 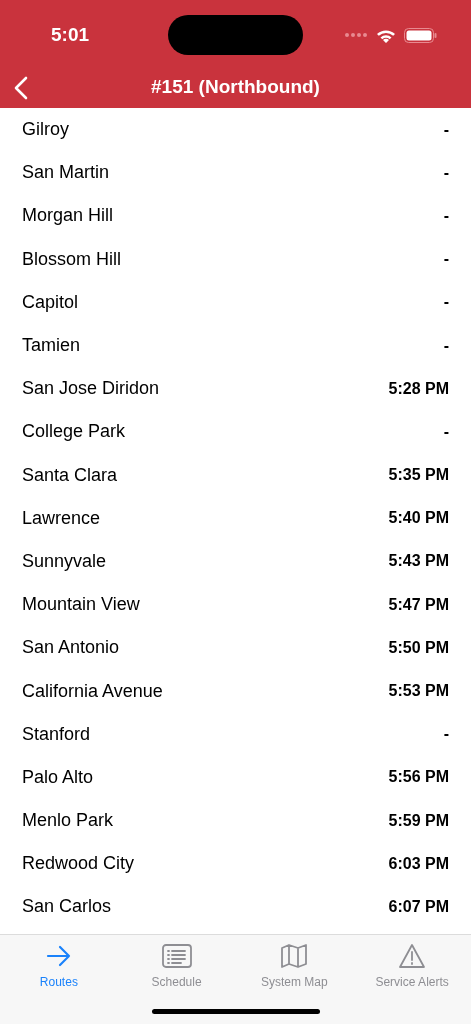 I want to click on stop-row: Menlo Park 5:59 PM, so click(x=235, y=821).